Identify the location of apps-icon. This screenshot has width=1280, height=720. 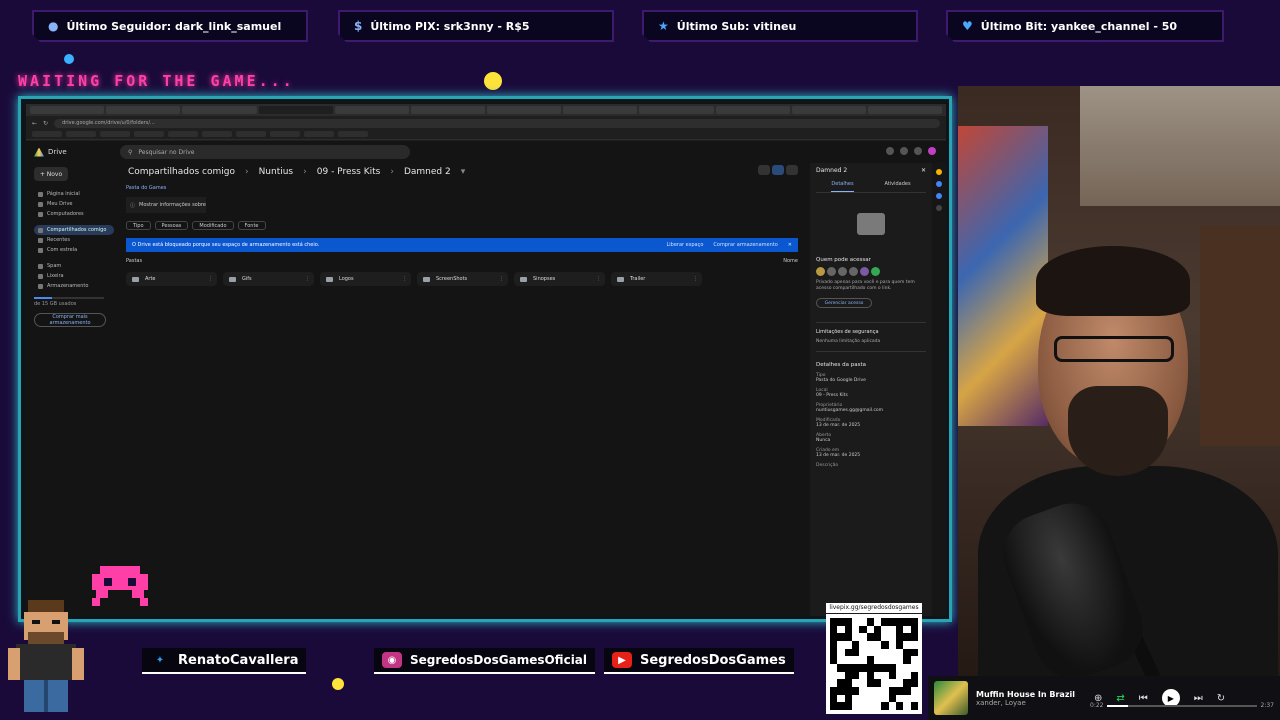
(918, 151).